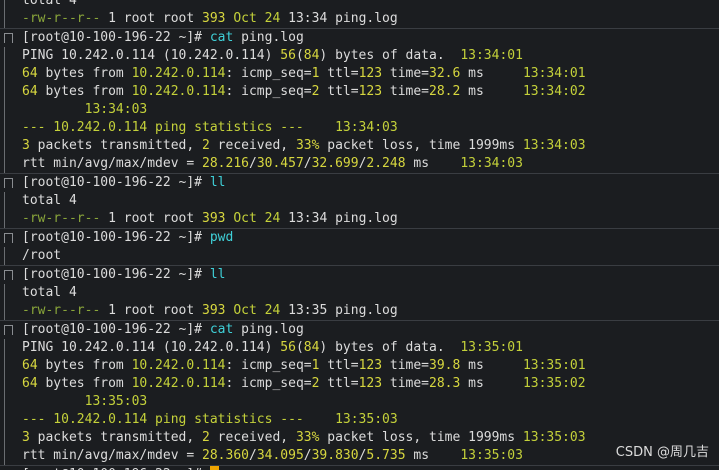 The image size is (719, 470). I want to click on text-segment: 13:34 ping.log, so click(339, 18).